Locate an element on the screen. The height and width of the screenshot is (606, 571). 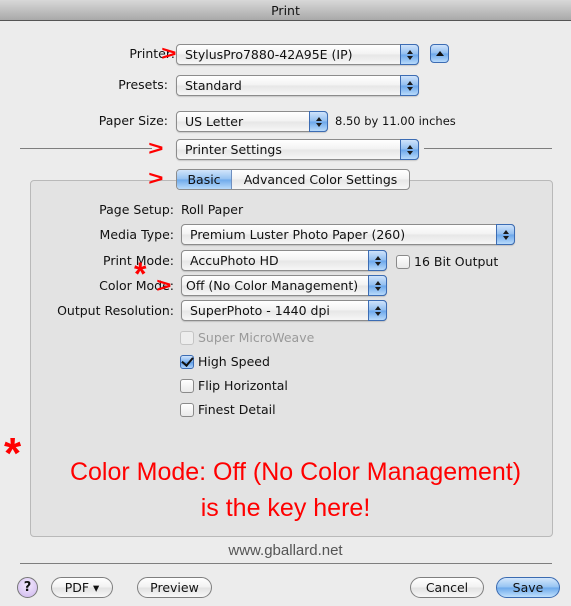
high-speed-checkbox is located at coordinates (187, 362).